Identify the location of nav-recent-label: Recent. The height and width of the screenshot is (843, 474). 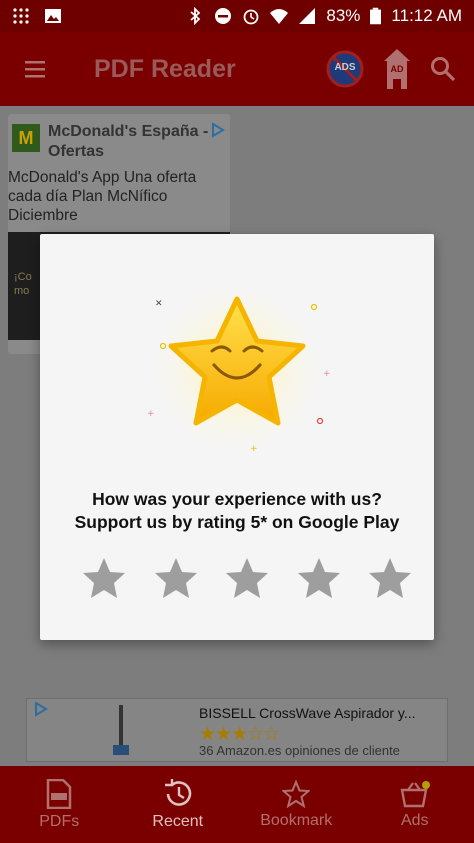
(178, 821).